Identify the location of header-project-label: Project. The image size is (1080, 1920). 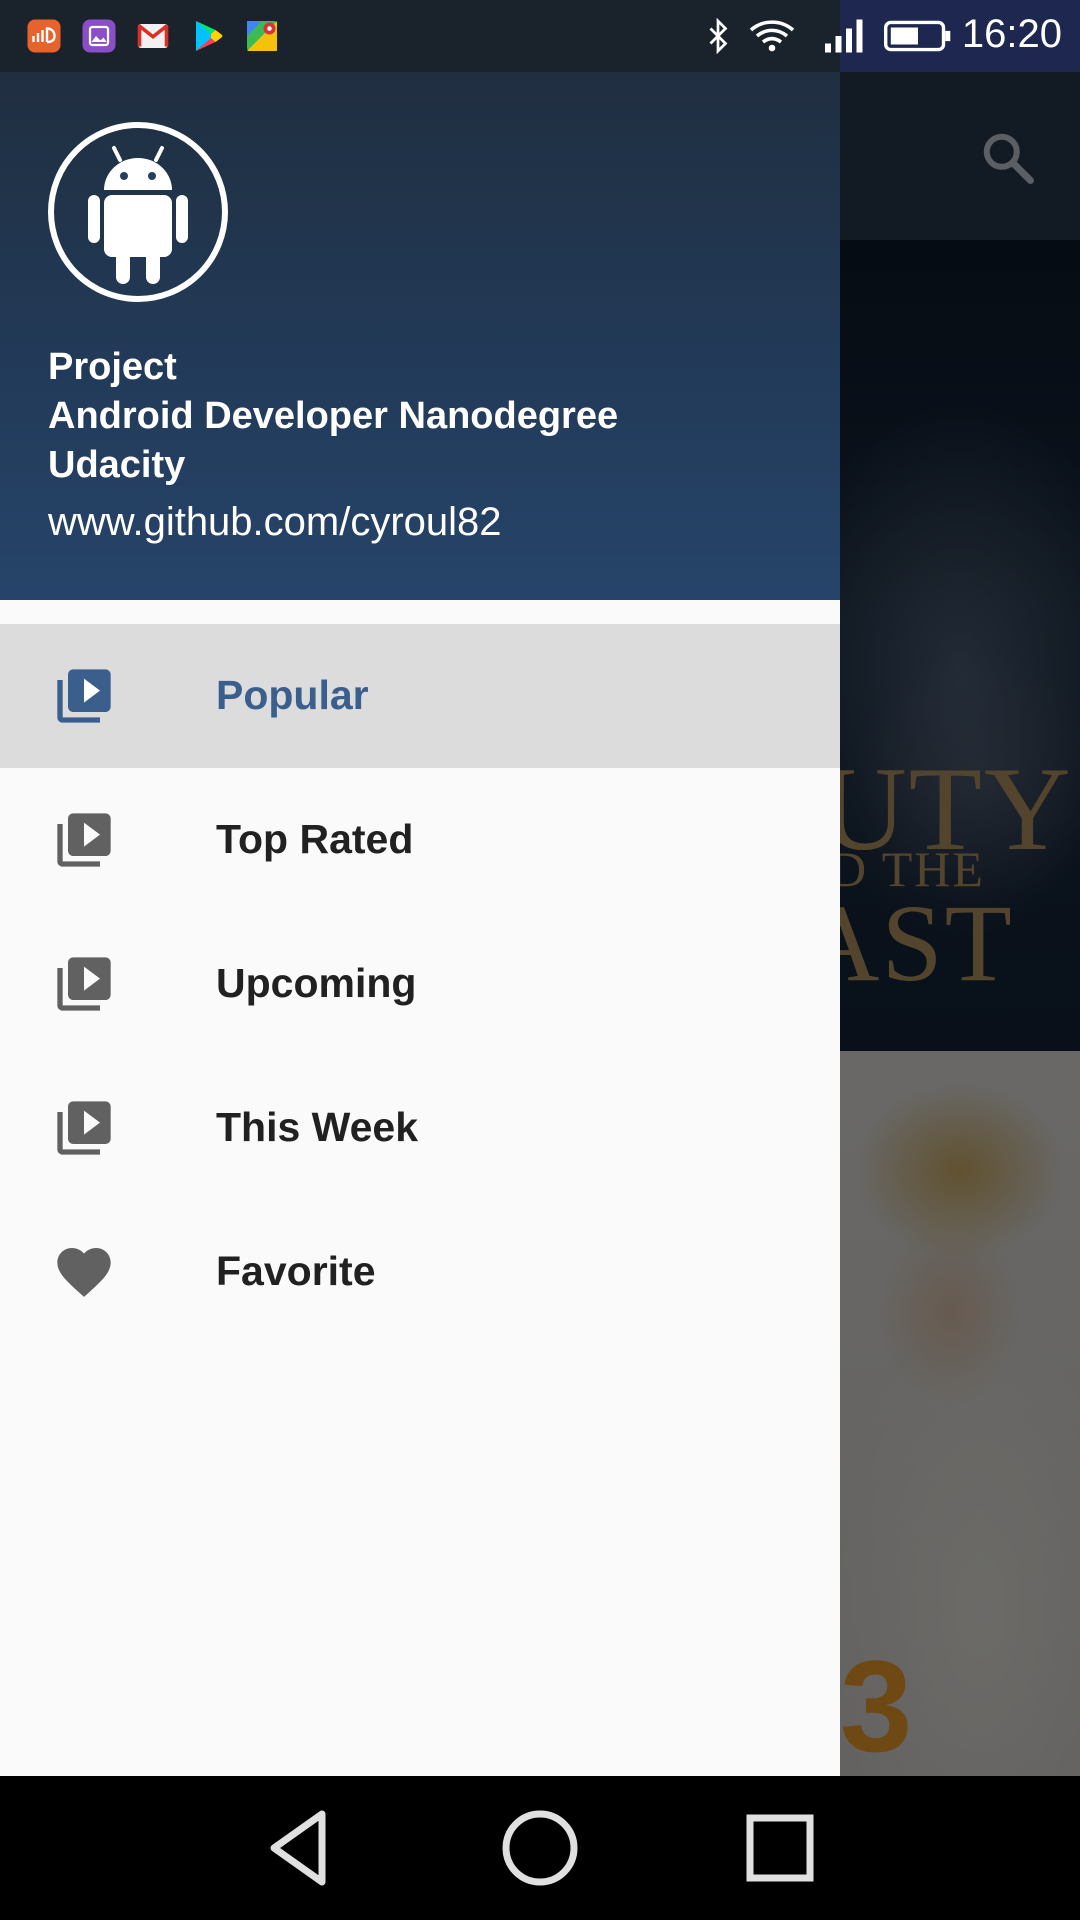
(112, 367).